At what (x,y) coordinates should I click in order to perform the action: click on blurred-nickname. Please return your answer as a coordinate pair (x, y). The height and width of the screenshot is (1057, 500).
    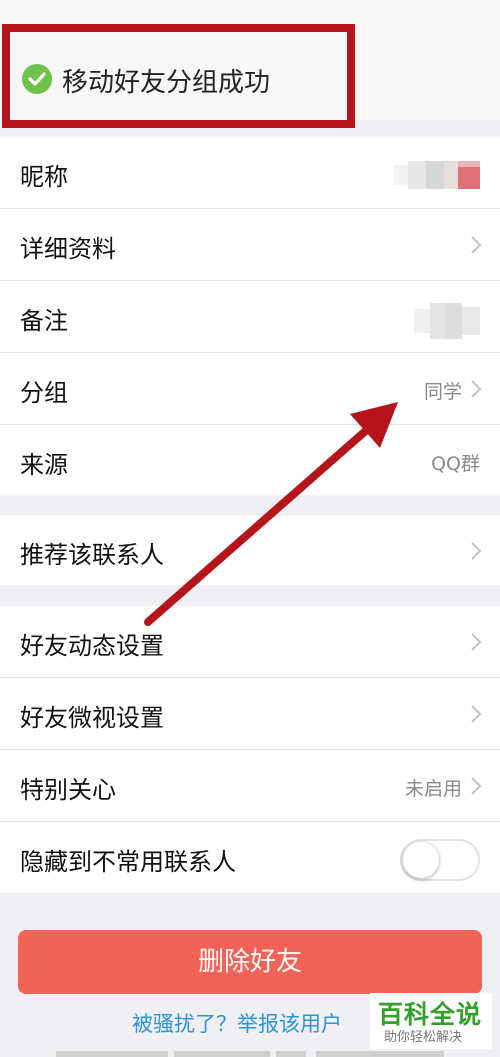
    Looking at the image, I should click on (437, 175).